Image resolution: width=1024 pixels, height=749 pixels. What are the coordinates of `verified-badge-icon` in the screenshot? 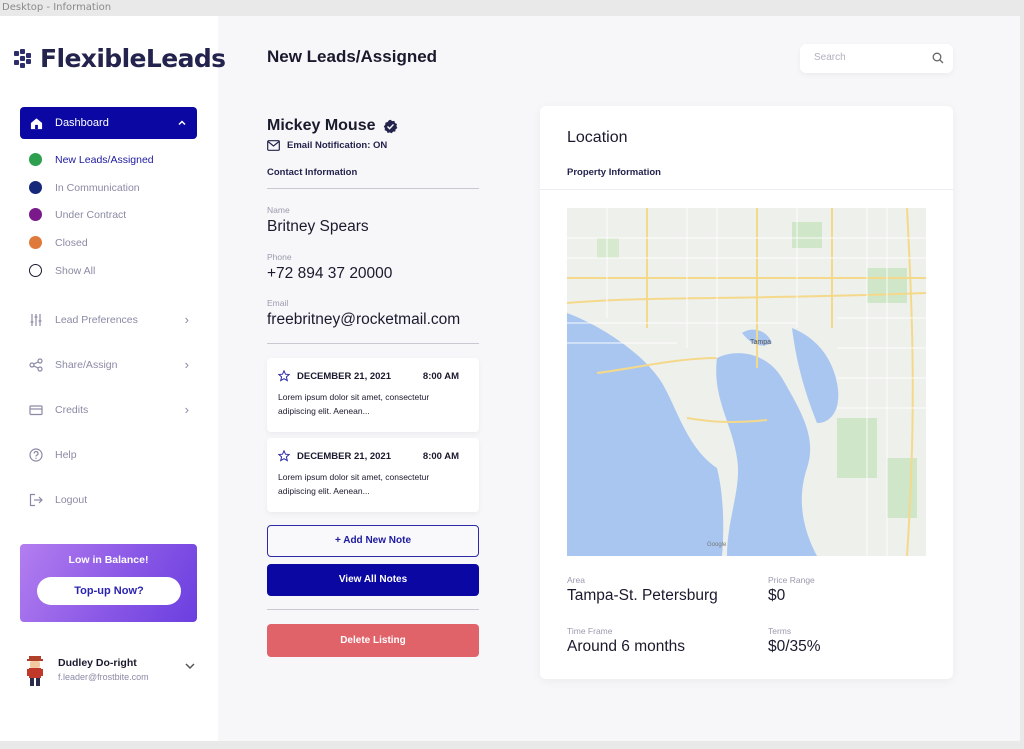 It's located at (391, 126).